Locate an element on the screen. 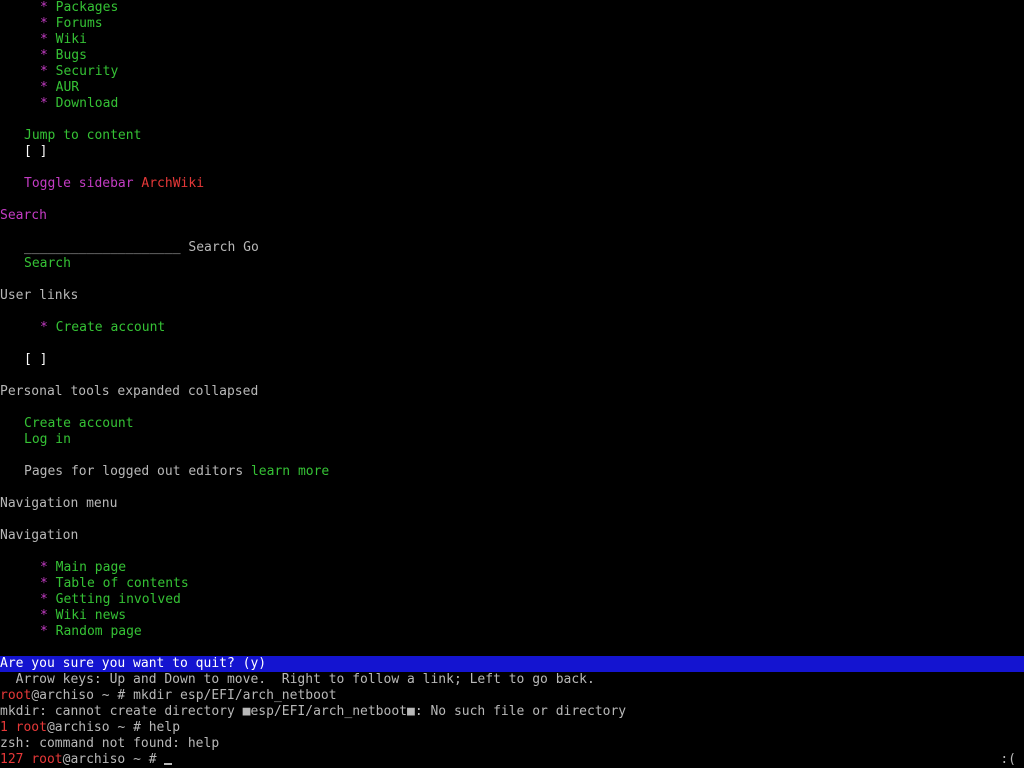 This screenshot has width=1024, height=768. link-packages: Packages is located at coordinates (87, 7).